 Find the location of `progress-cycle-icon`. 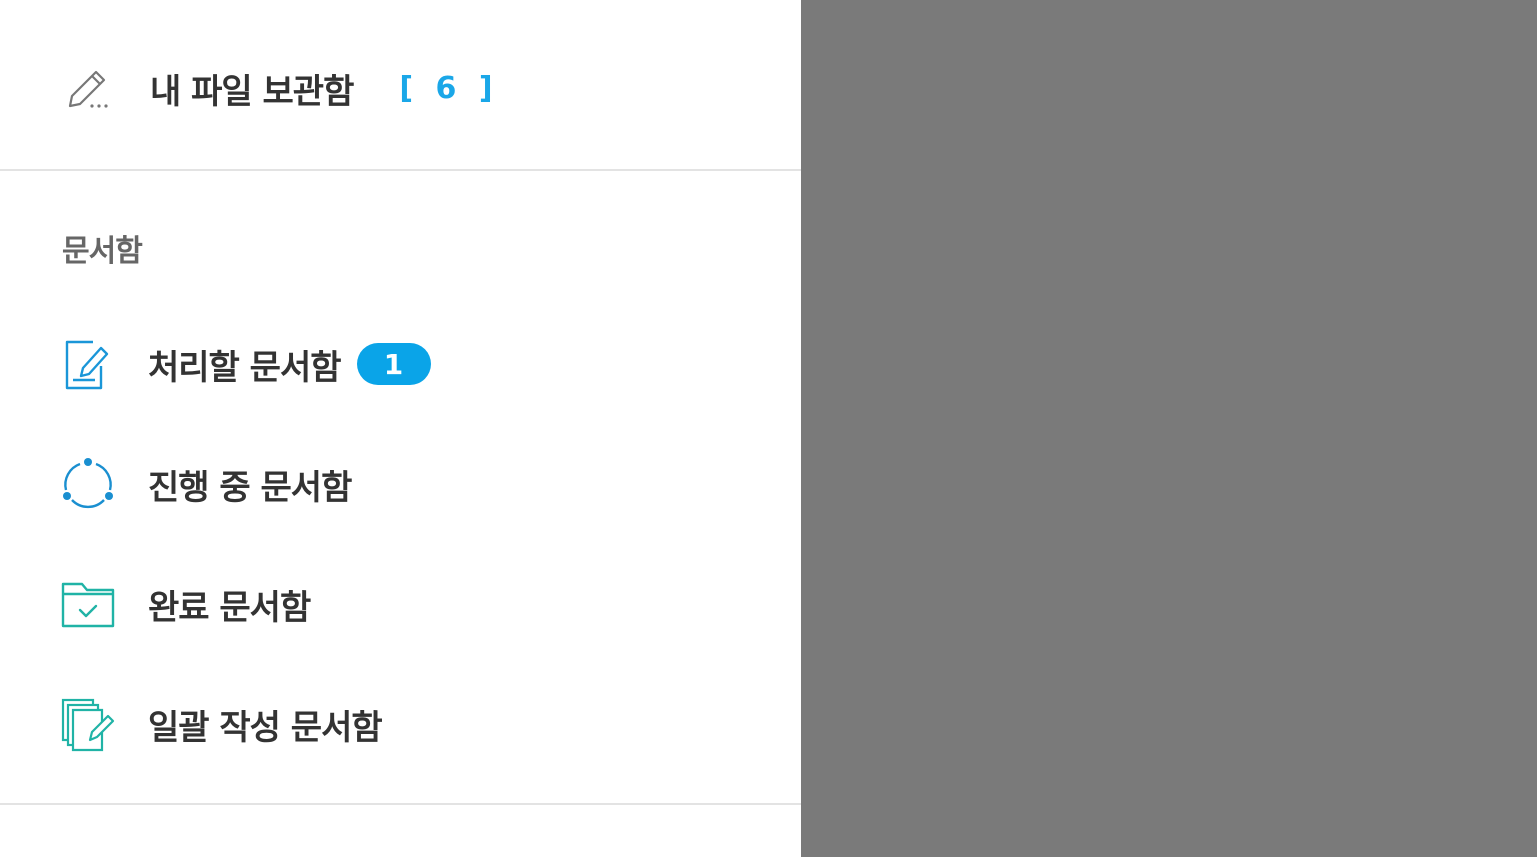

progress-cycle-icon is located at coordinates (88, 484).